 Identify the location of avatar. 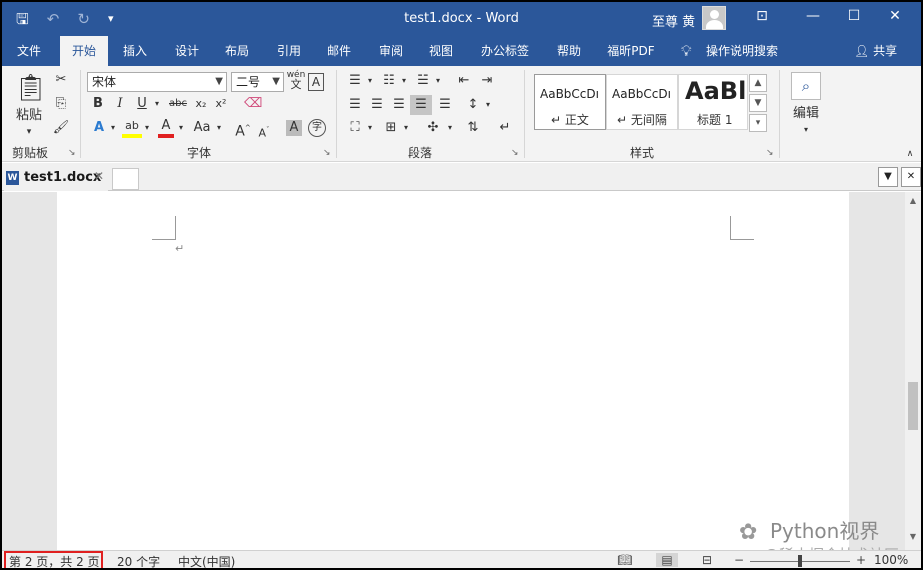
(714, 18).